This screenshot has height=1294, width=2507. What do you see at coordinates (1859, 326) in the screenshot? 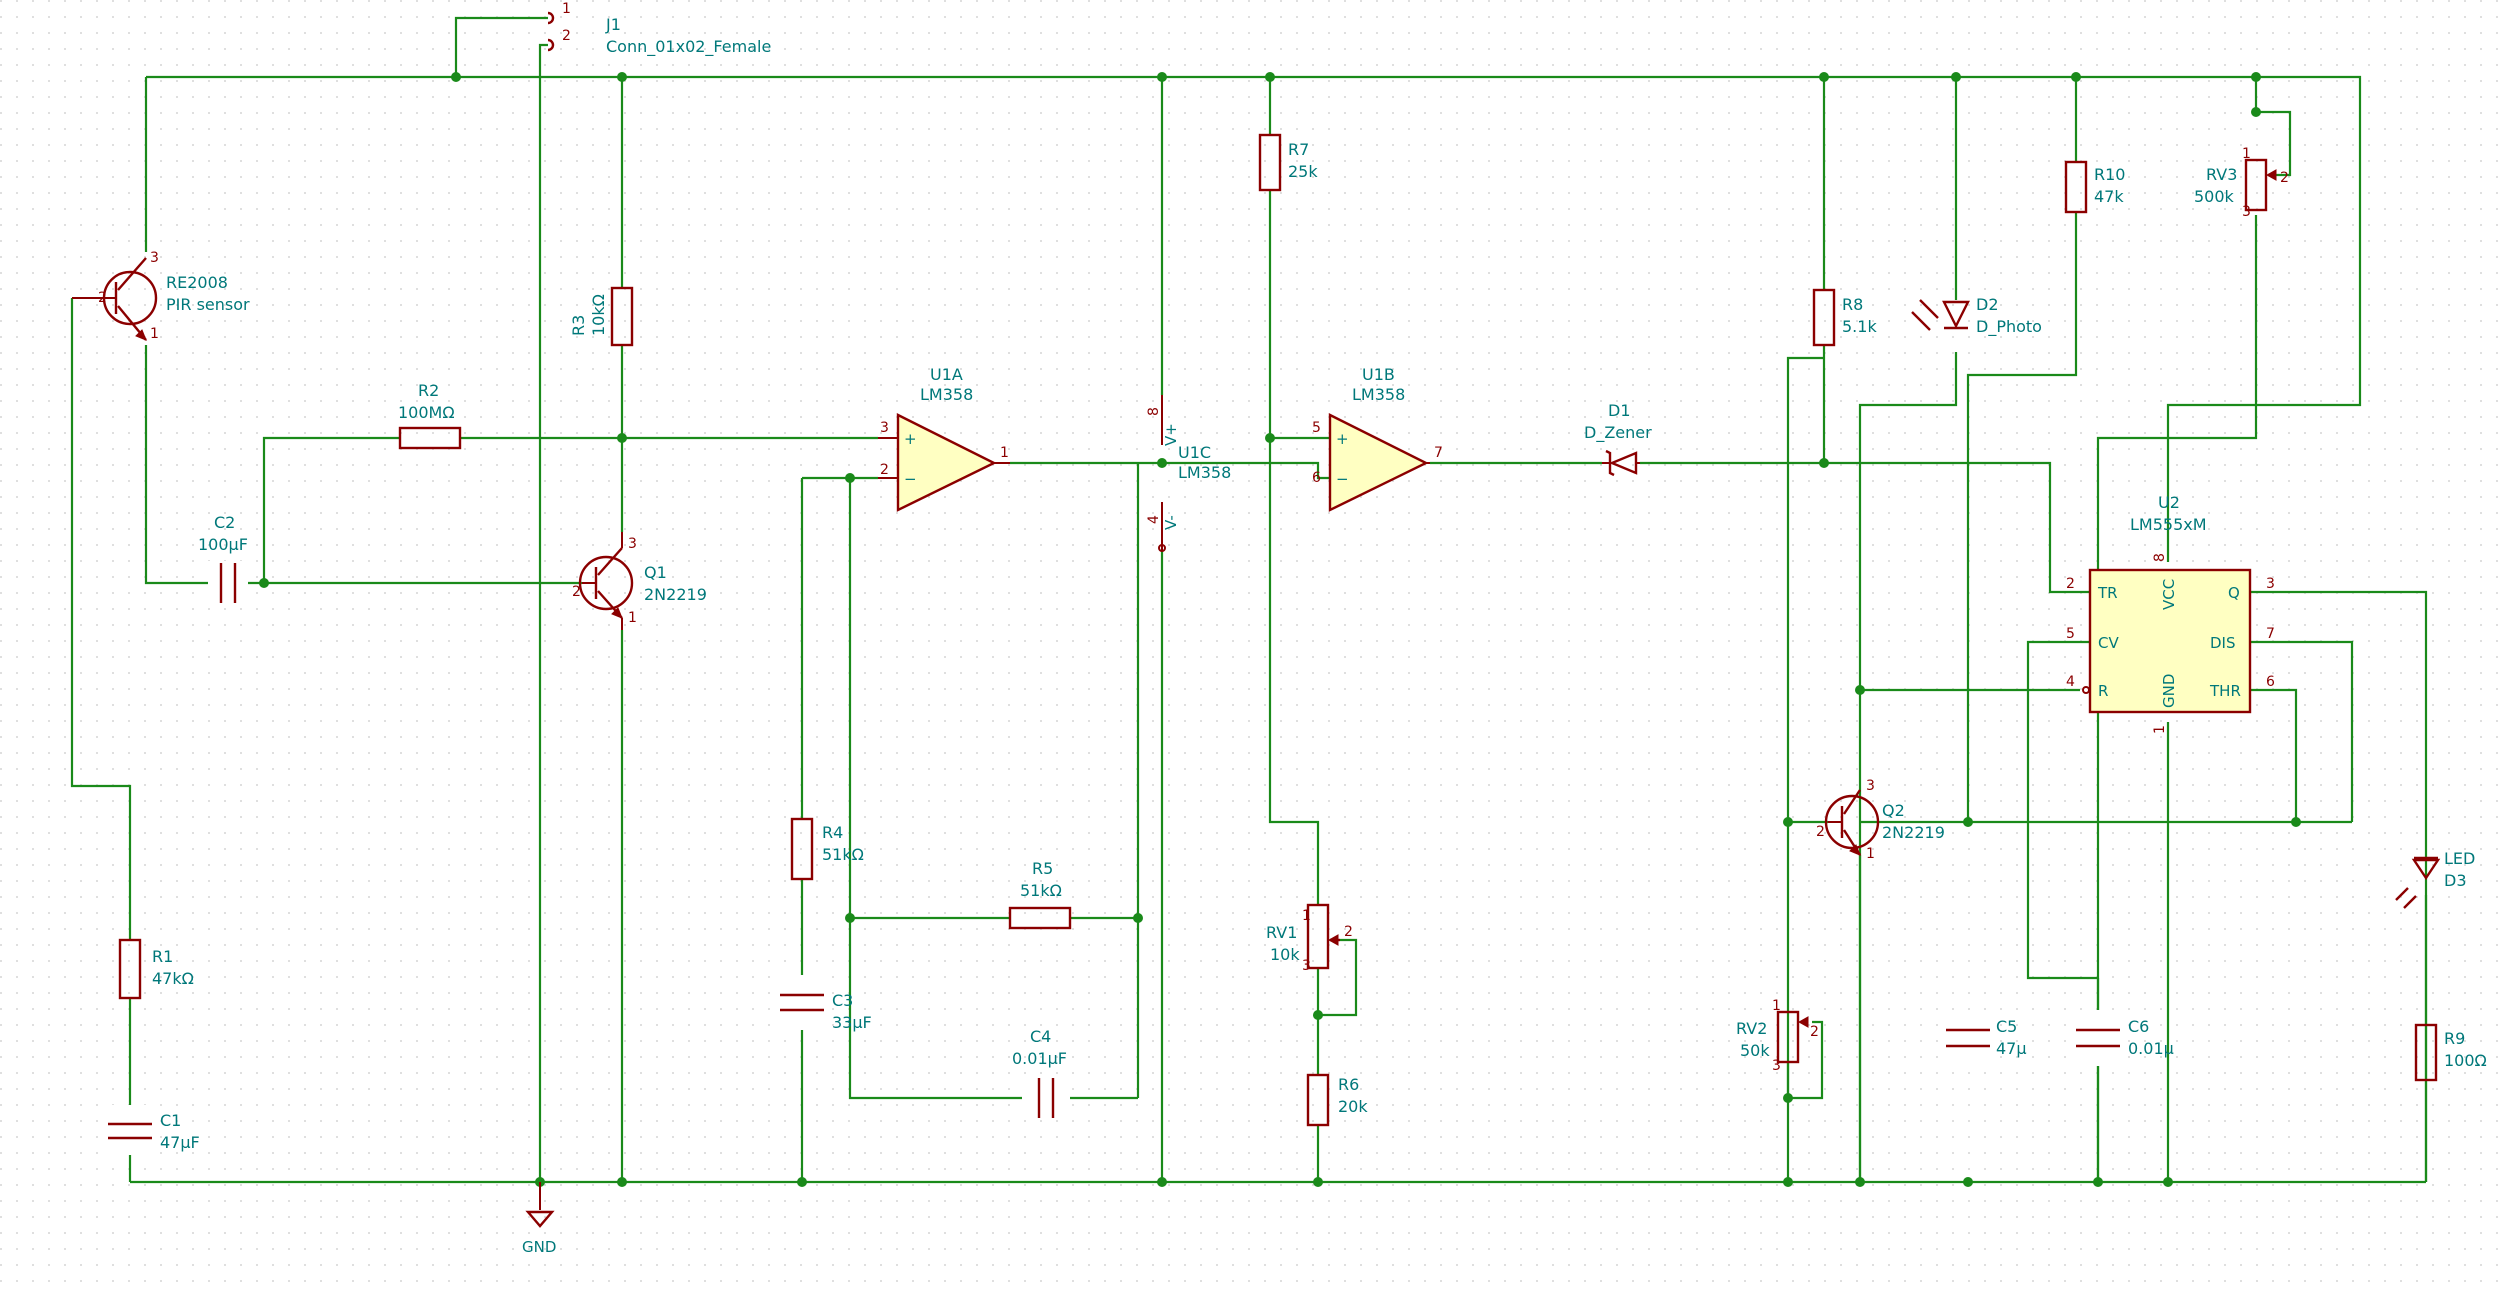
I see `r8-value-label: 5.1k` at bounding box center [1859, 326].